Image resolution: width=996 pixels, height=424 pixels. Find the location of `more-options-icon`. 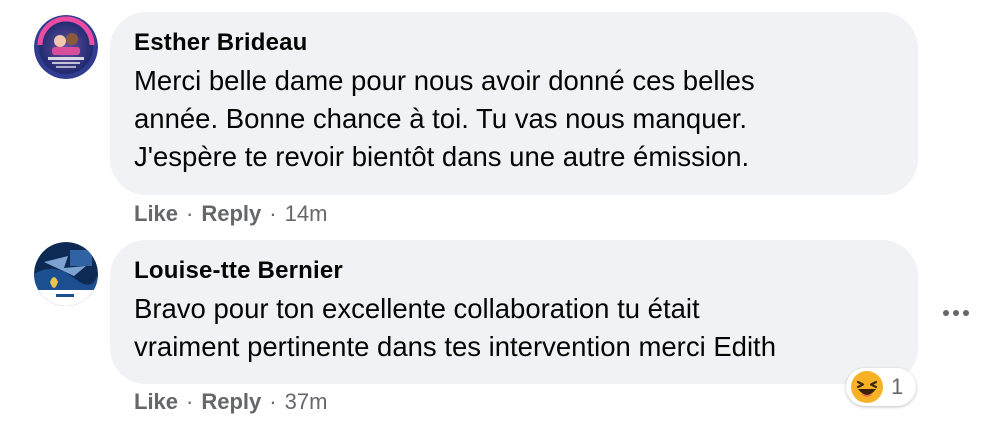

more-options-icon is located at coordinates (956, 313).